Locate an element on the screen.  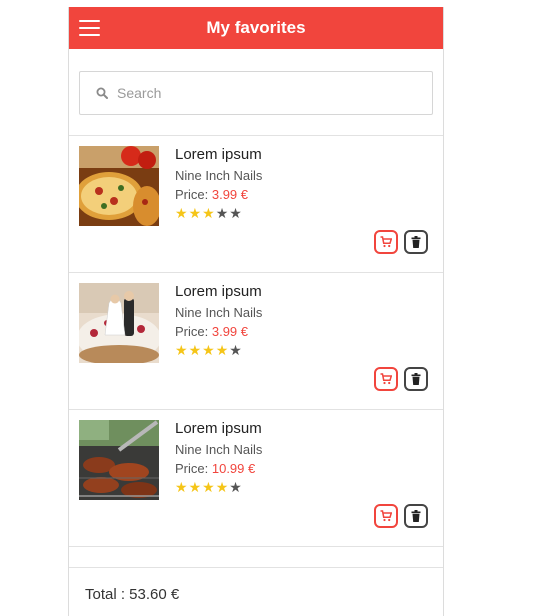
app-header: My favorites is located at coordinates (256, 28).